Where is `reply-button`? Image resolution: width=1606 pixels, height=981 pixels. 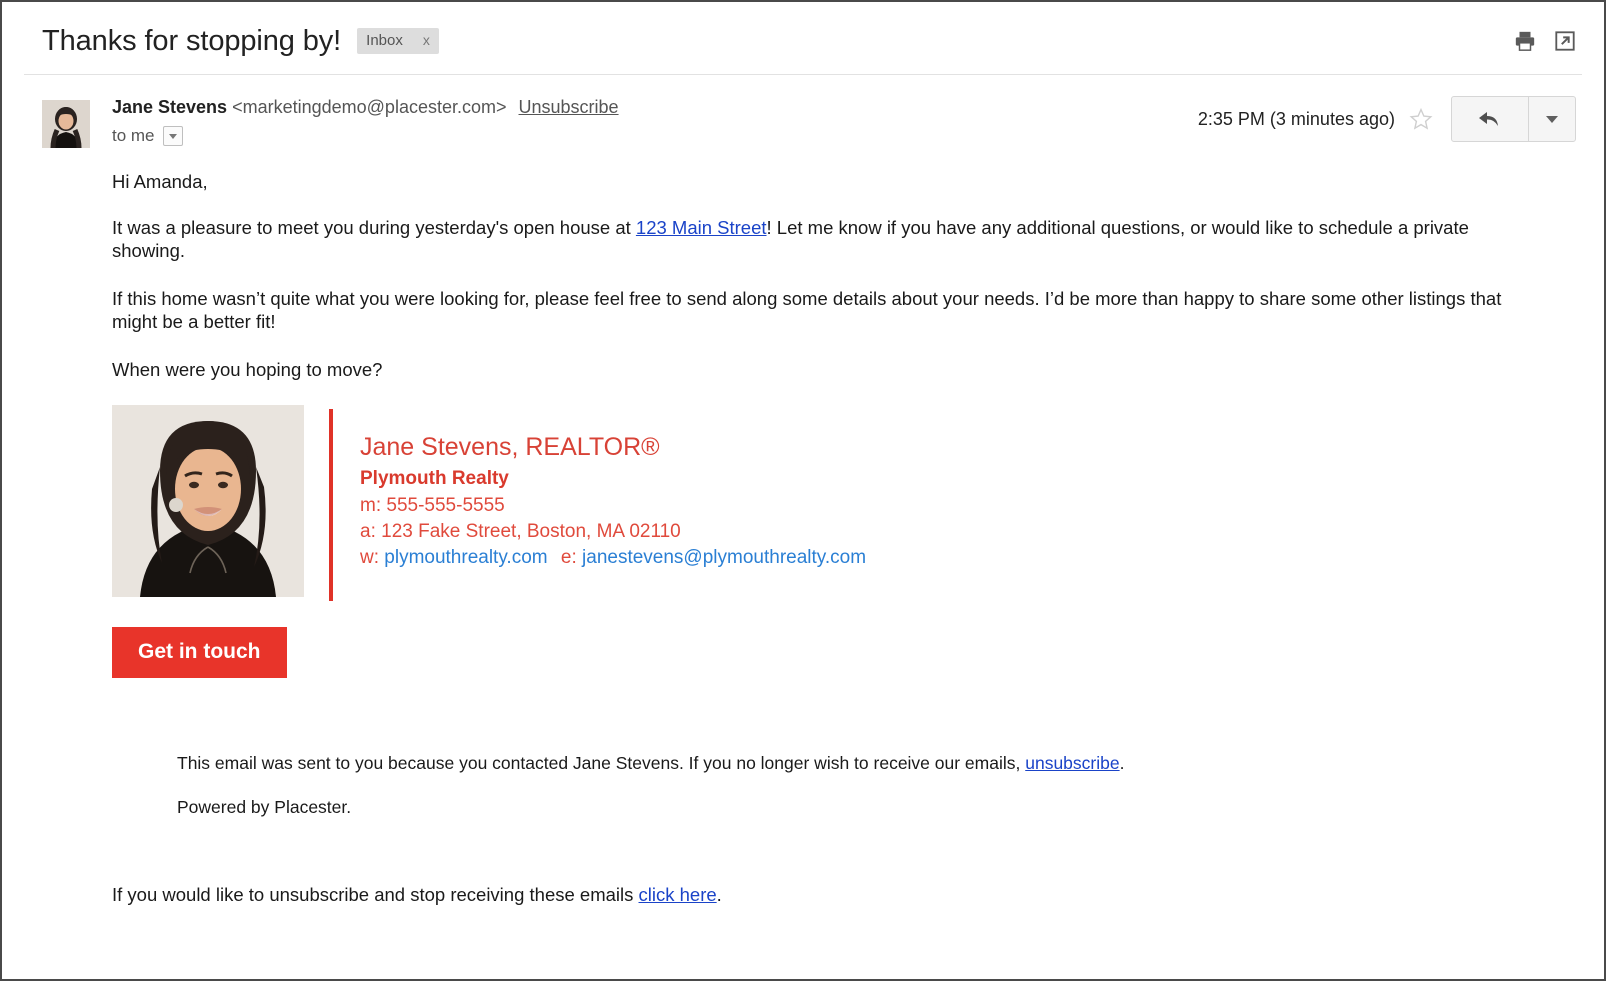 reply-button is located at coordinates (1490, 119).